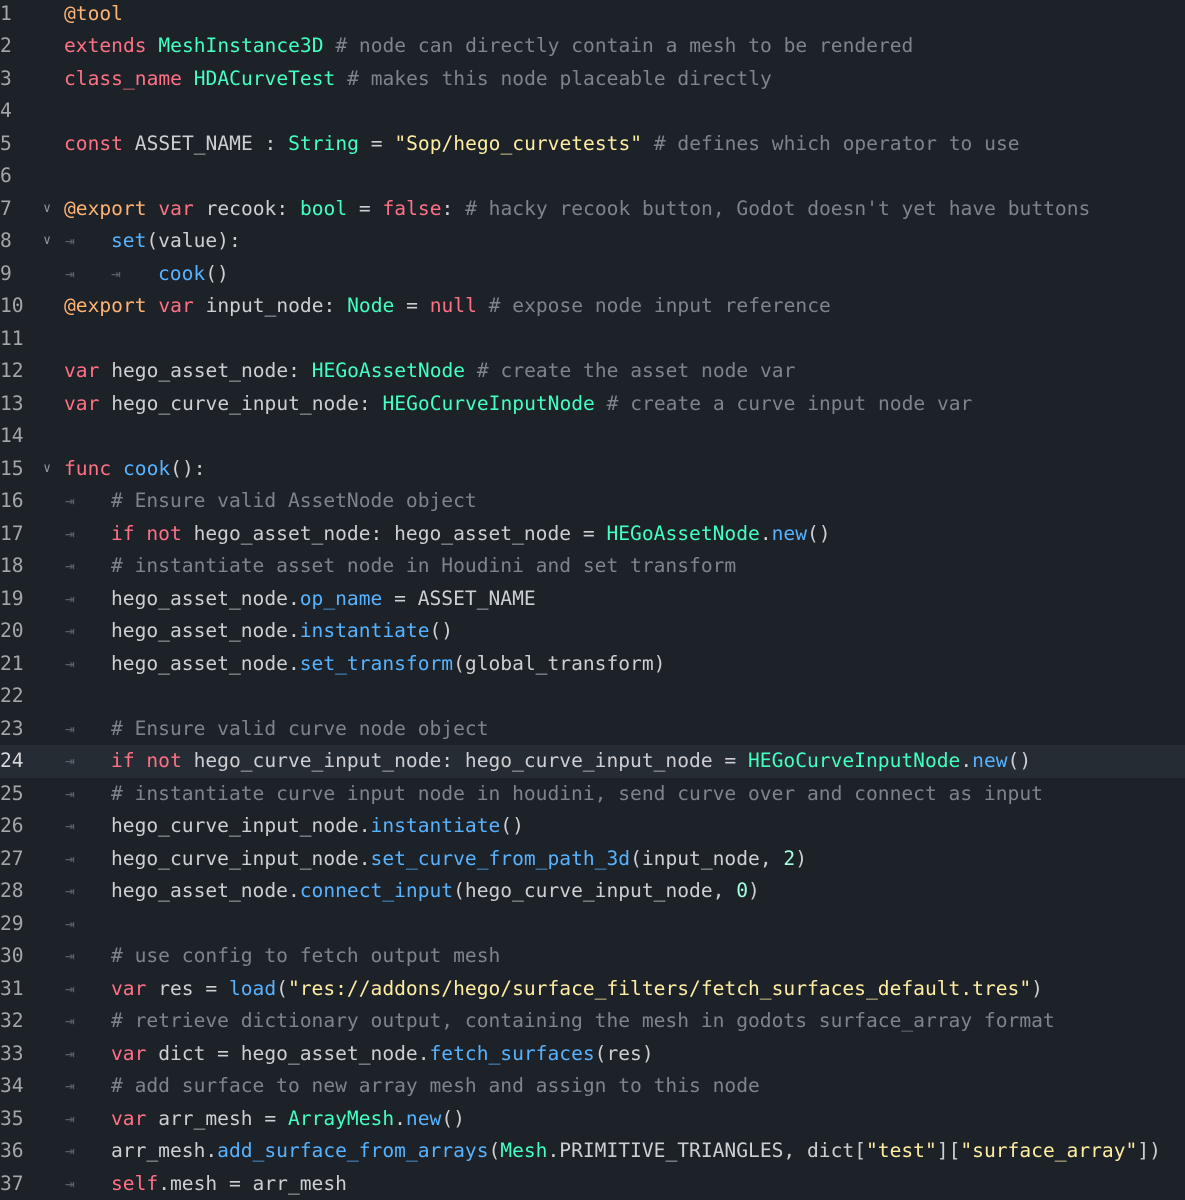 This screenshot has height=1200, width=1185. I want to click on code-token: # Ensure valid curve node object, so click(300, 728).